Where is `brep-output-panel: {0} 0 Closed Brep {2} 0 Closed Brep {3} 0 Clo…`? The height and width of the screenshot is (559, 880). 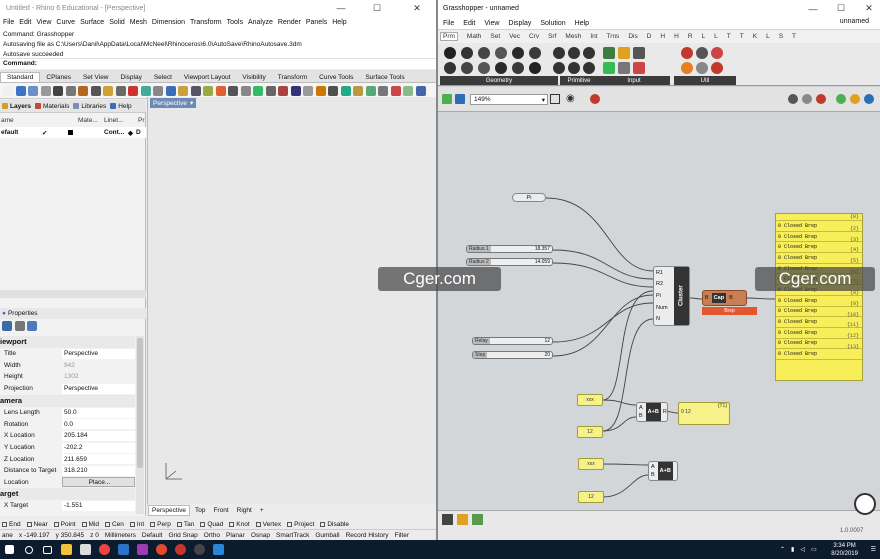
brep-output-panel: {0} 0 Closed Brep {2} 0 Closed Brep {3} 0 Clo… is located at coordinates (819, 297).